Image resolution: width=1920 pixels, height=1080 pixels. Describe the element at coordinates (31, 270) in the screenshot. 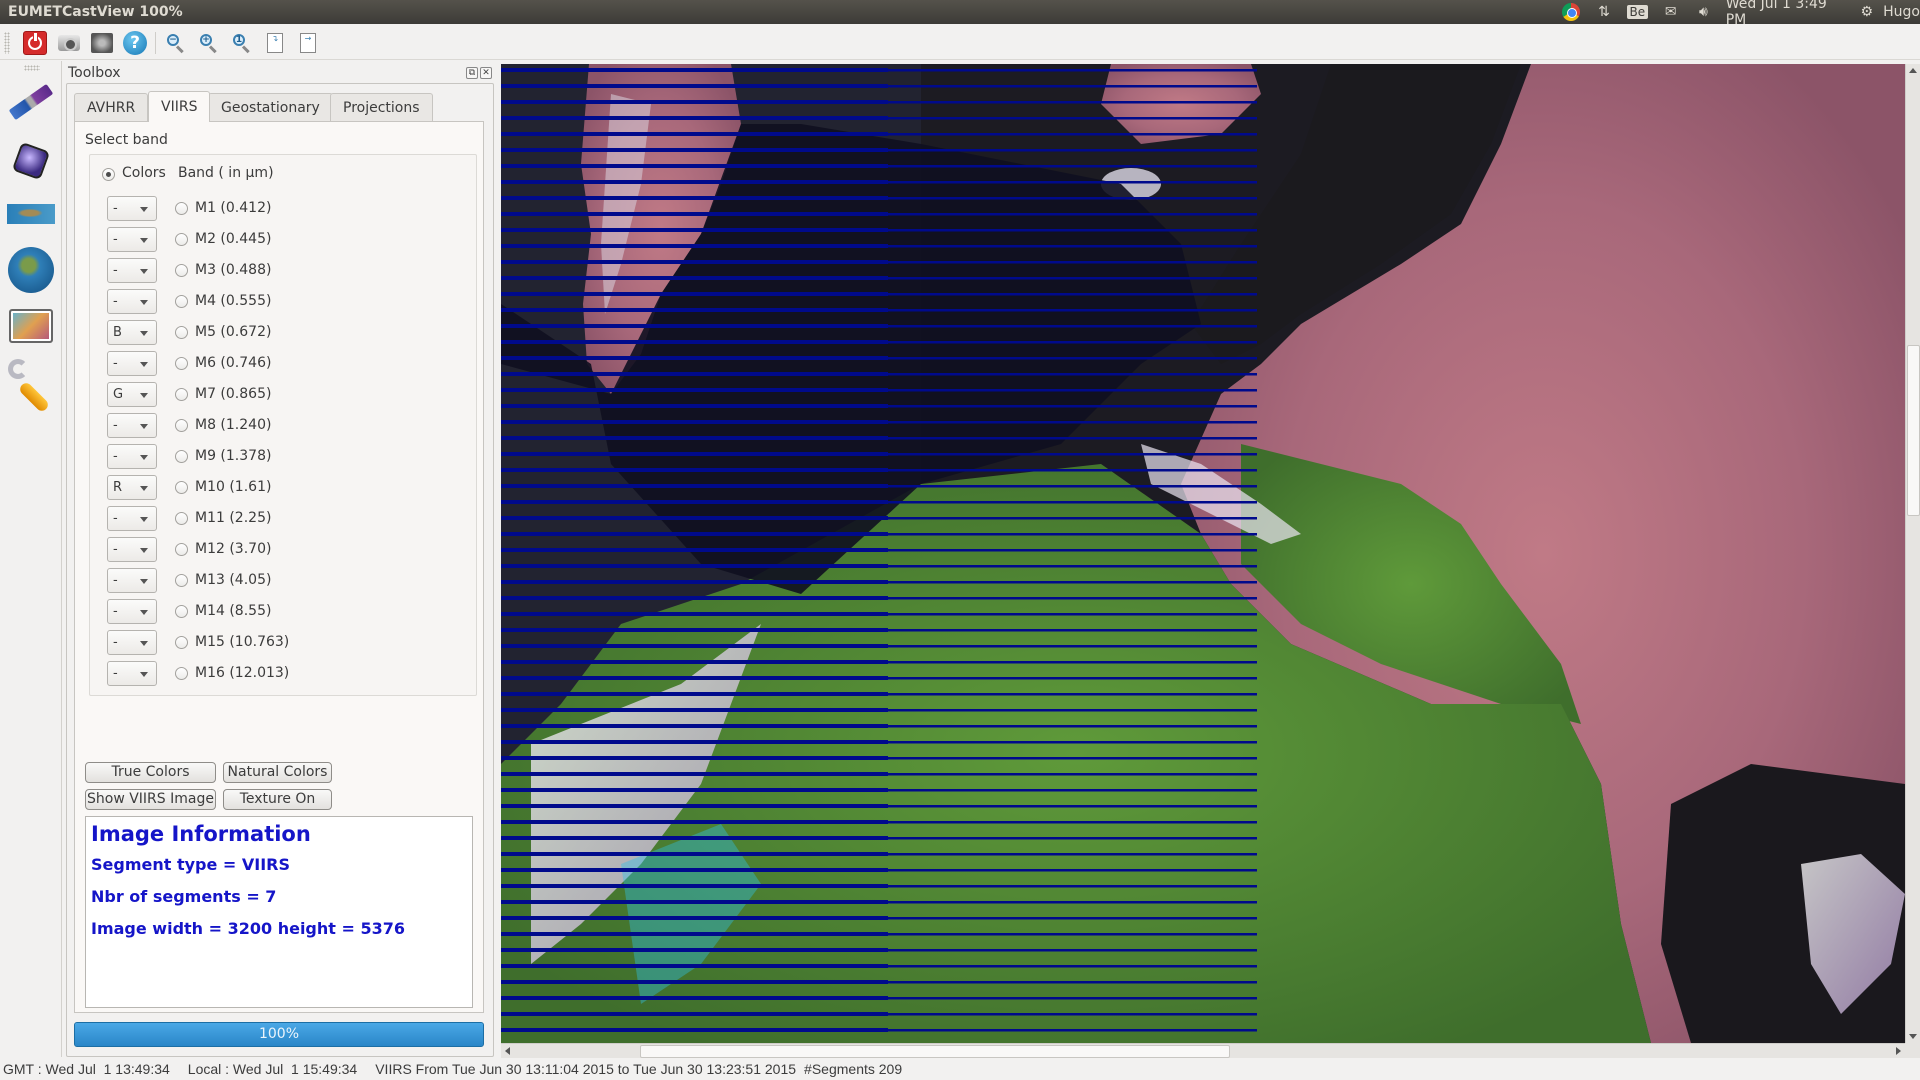

I see `sidebar-item-globe-view` at that location.